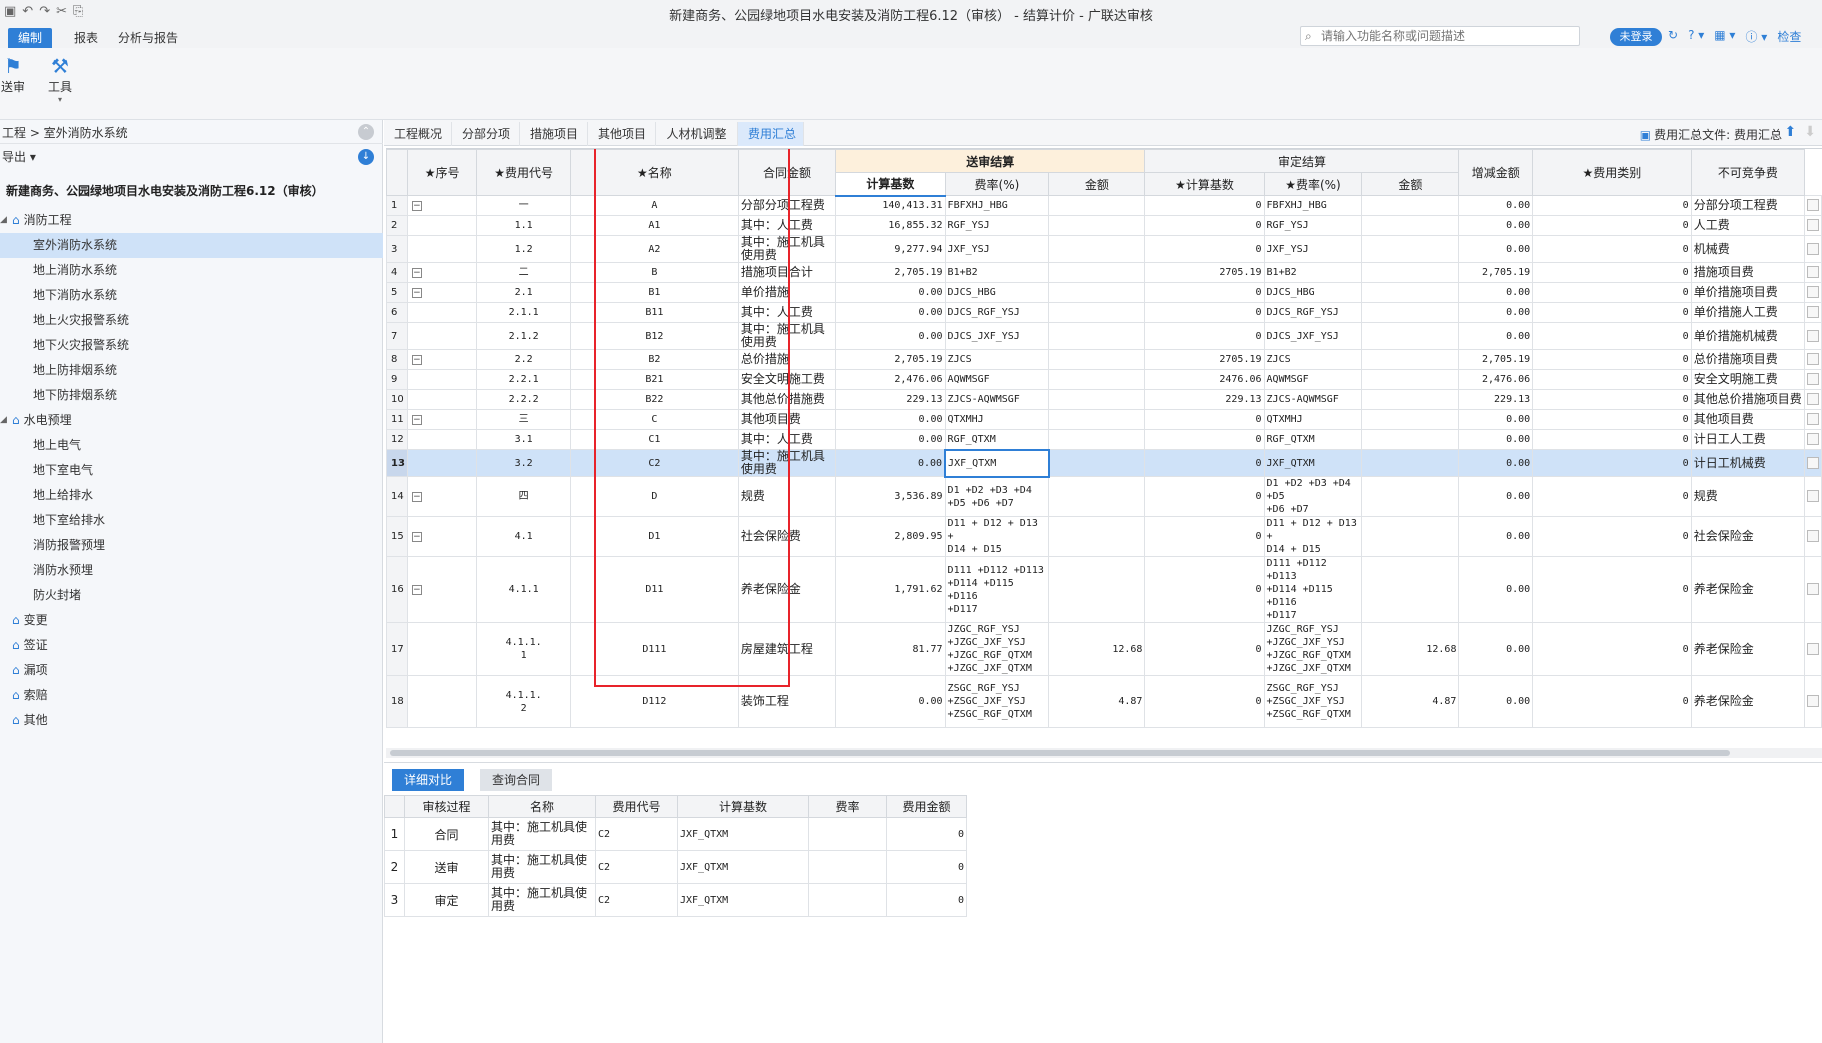  What do you see at coordinates (1313, 292) in the screenshot?
I see `approved-base-cell: DJCS_HBG` at bounding box center [1313, 292].